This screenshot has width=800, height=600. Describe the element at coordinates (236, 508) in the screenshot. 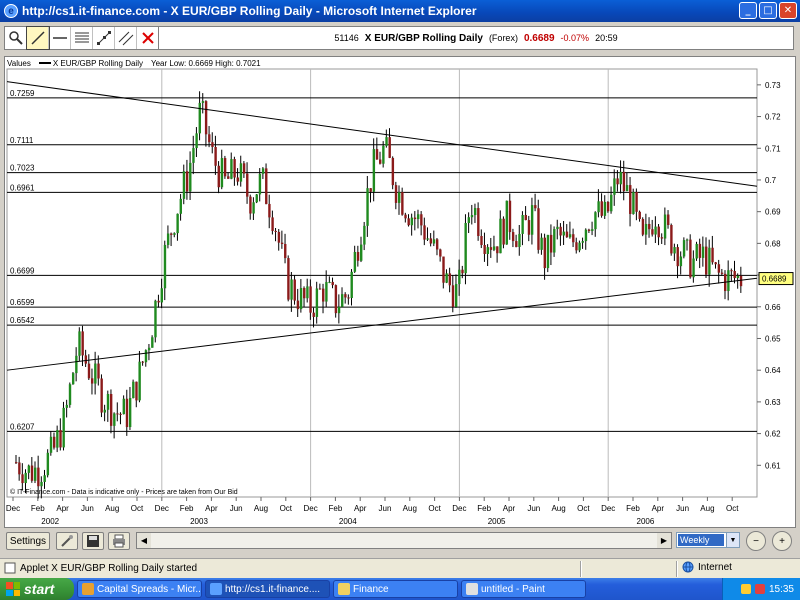

I see `x-tick-label: Jun` at that location.